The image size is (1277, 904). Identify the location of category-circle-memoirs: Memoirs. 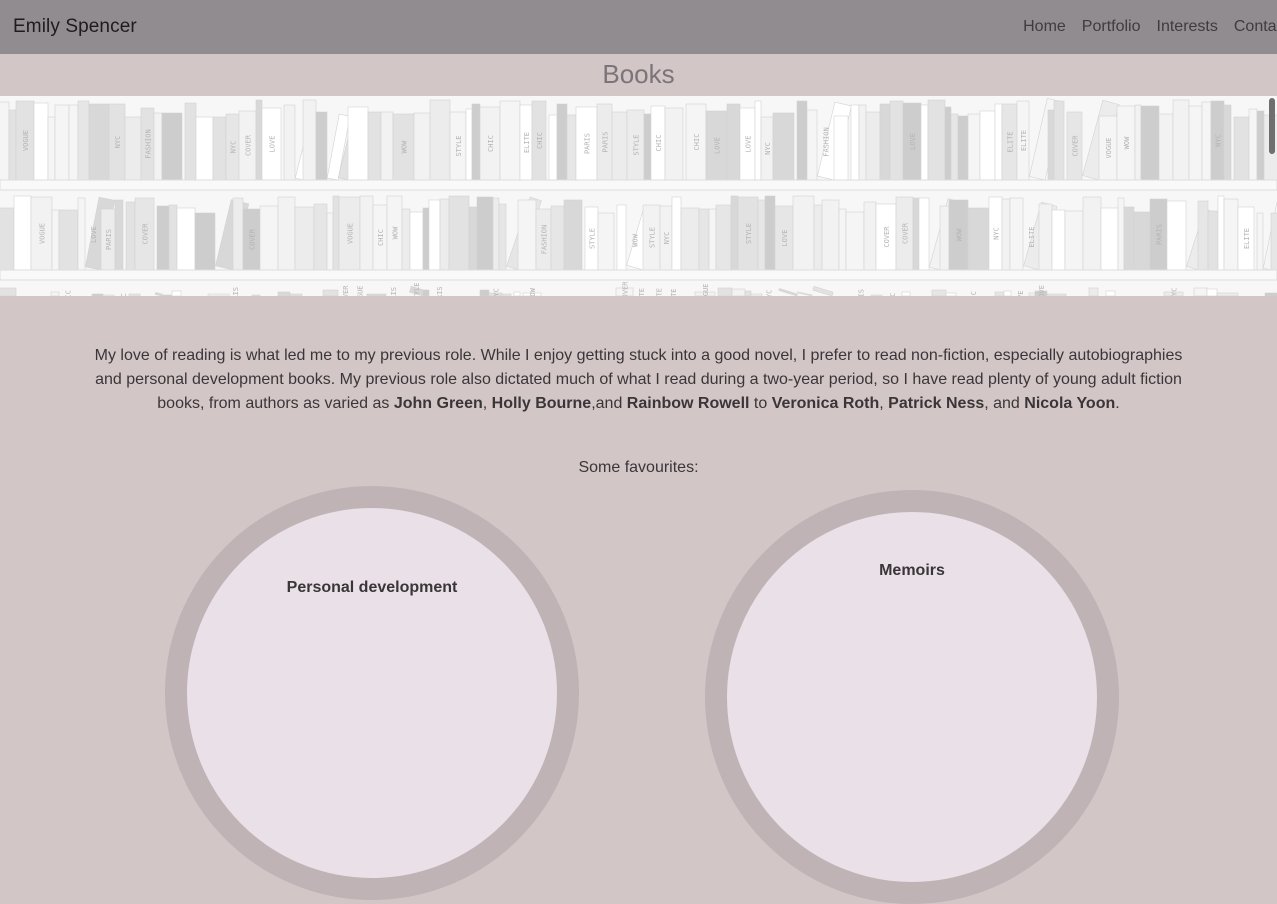
(912, 697).